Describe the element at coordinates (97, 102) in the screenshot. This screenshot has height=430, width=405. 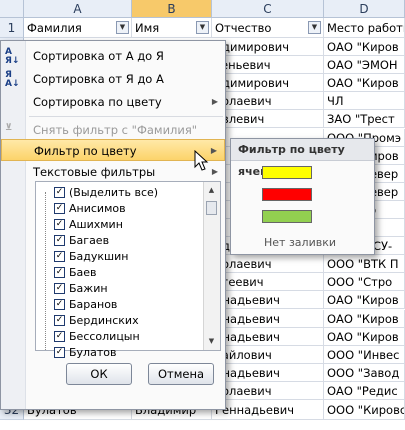
I see `menu-sort-by-color-label: Сортировка по цвету` at that location.